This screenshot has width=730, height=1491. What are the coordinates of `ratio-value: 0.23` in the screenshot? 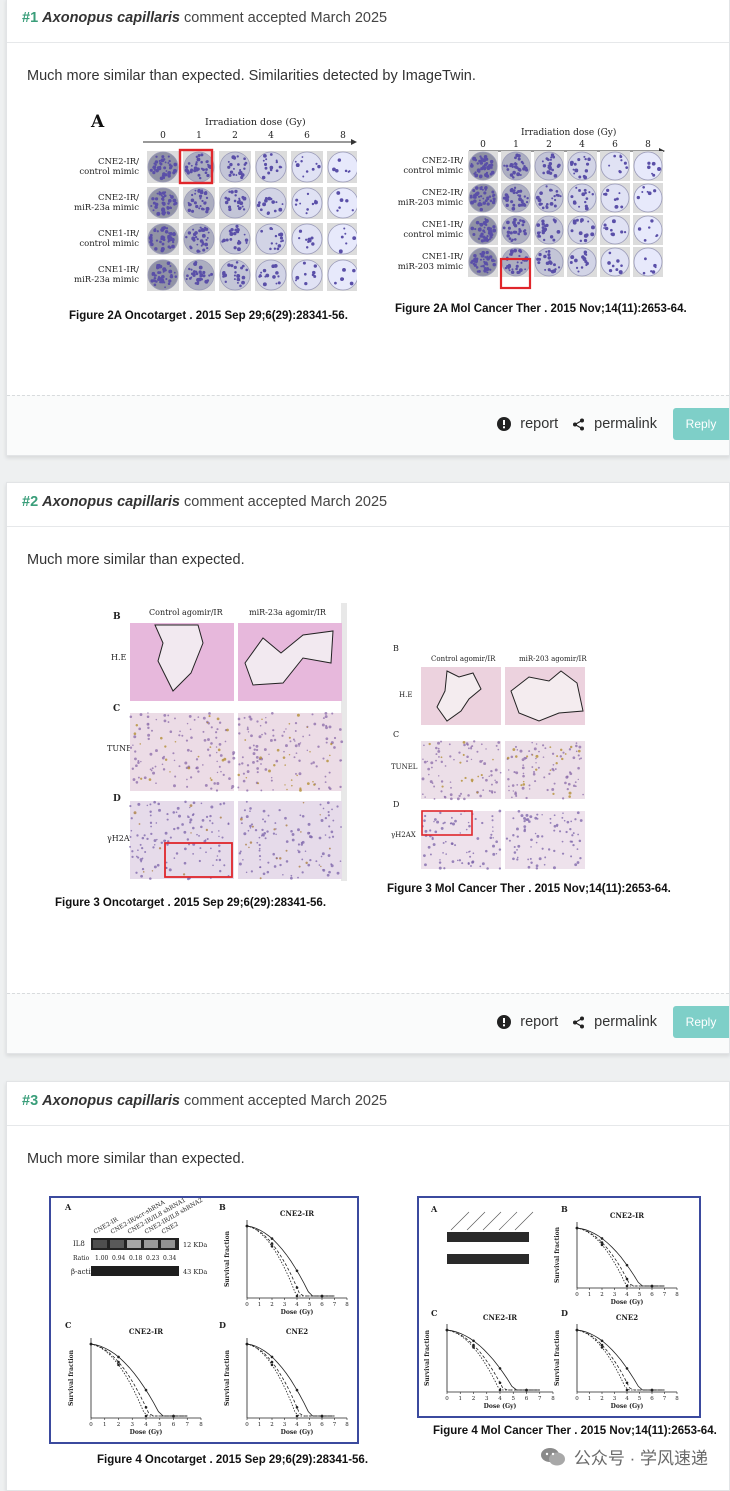 It's located at (153, 1258).